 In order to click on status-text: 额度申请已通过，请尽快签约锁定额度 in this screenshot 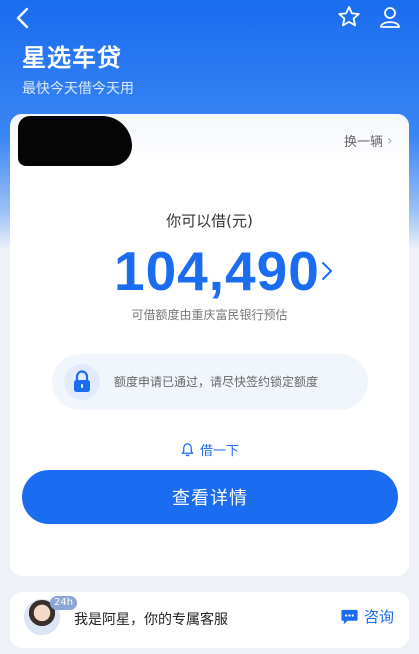, I will do `click(216, 382)`.